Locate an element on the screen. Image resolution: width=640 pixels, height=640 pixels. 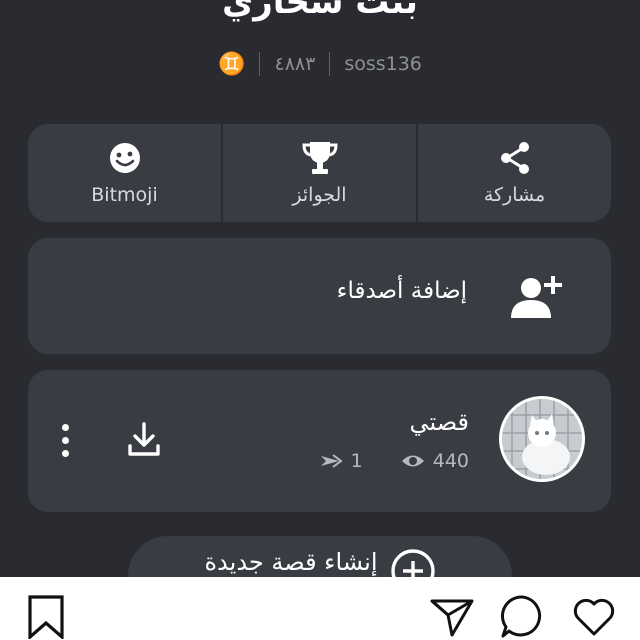
download-icon is located at coordinates (144, 440).